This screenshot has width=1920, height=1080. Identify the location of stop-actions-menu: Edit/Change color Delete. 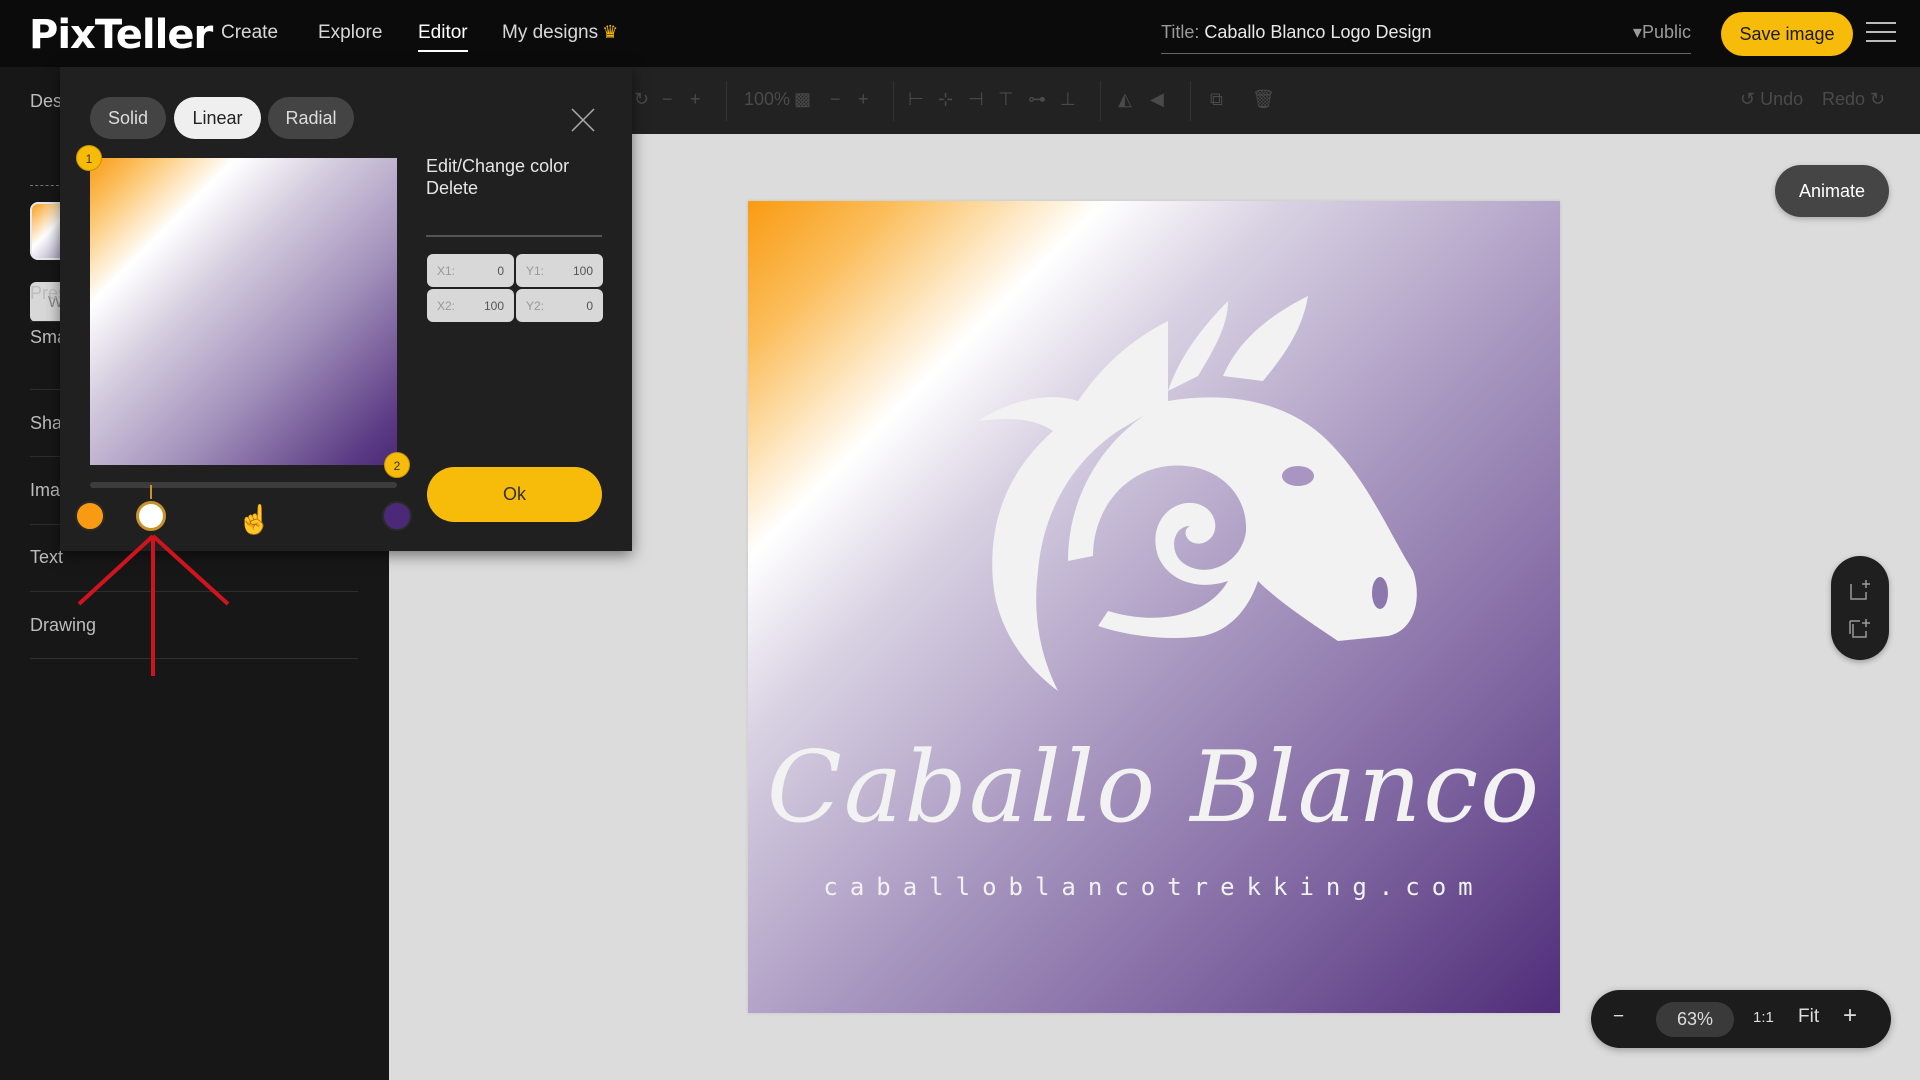
(514, 177).